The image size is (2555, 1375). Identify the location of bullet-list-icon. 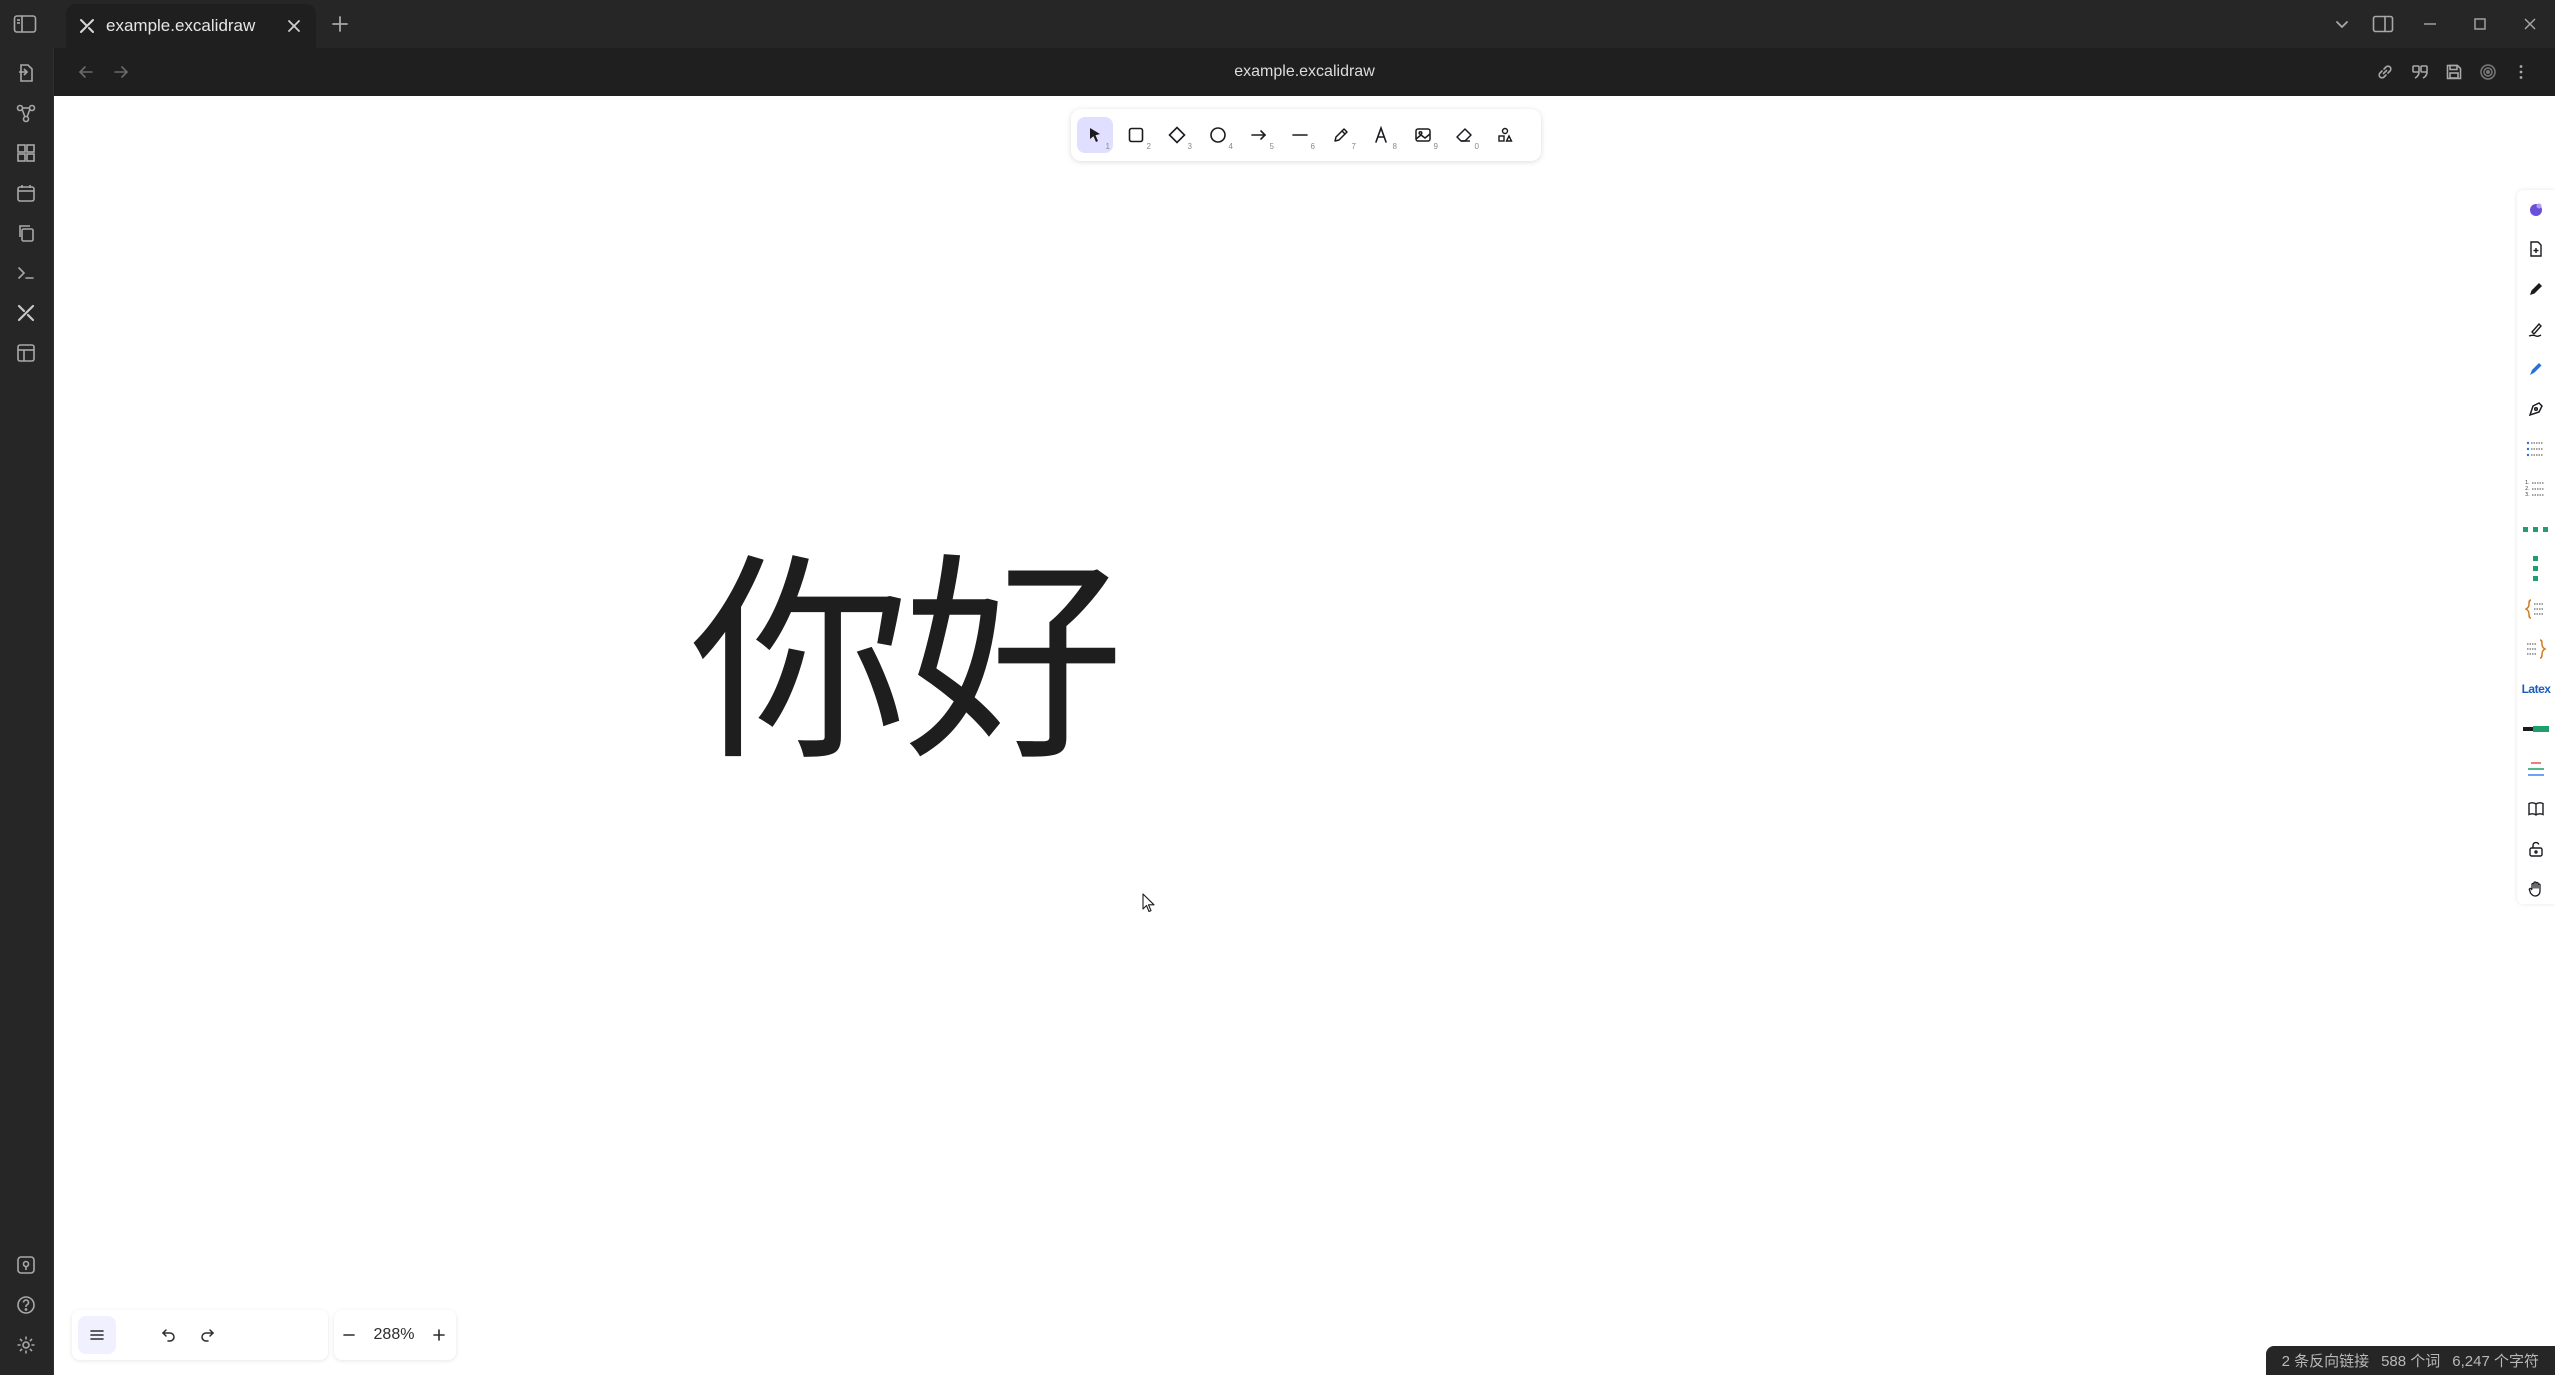
(2536, 449).